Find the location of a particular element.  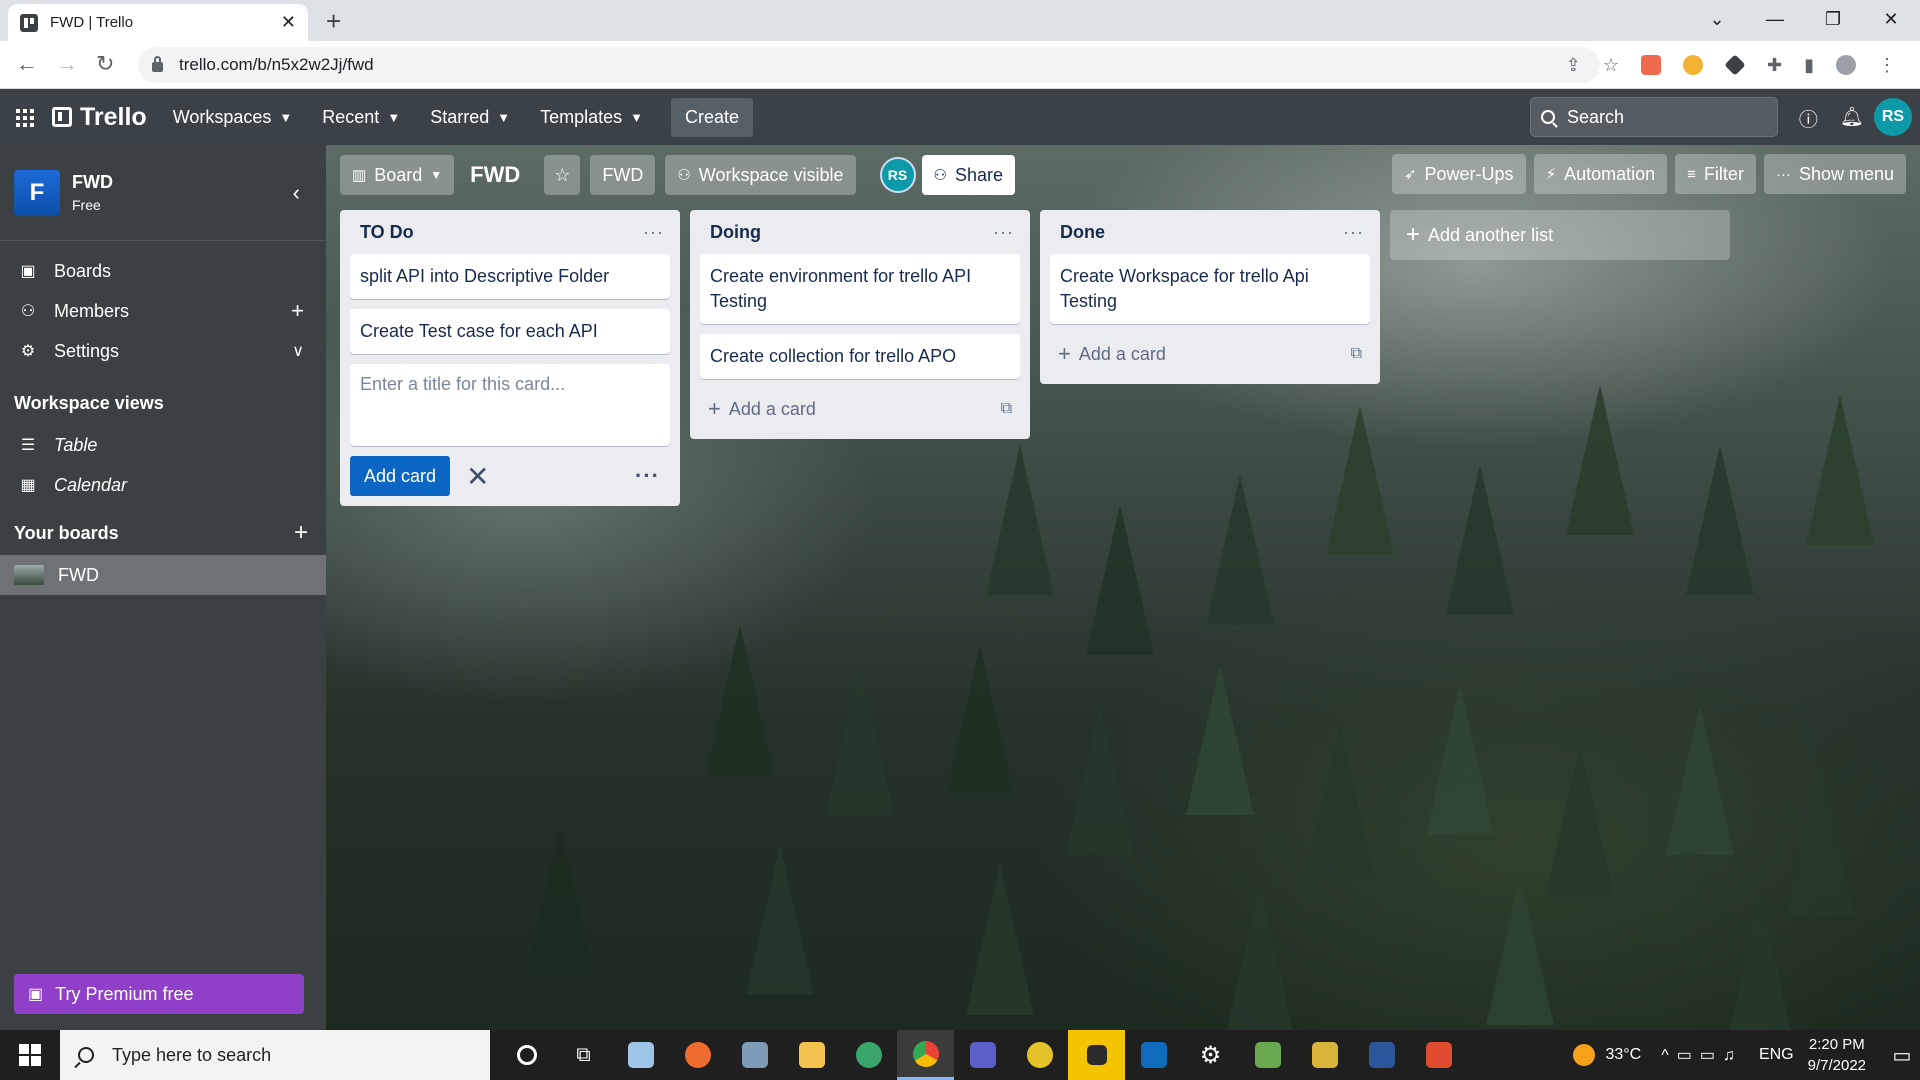

tab-search-button: ⌄ is located at coordinates (1717, 20).